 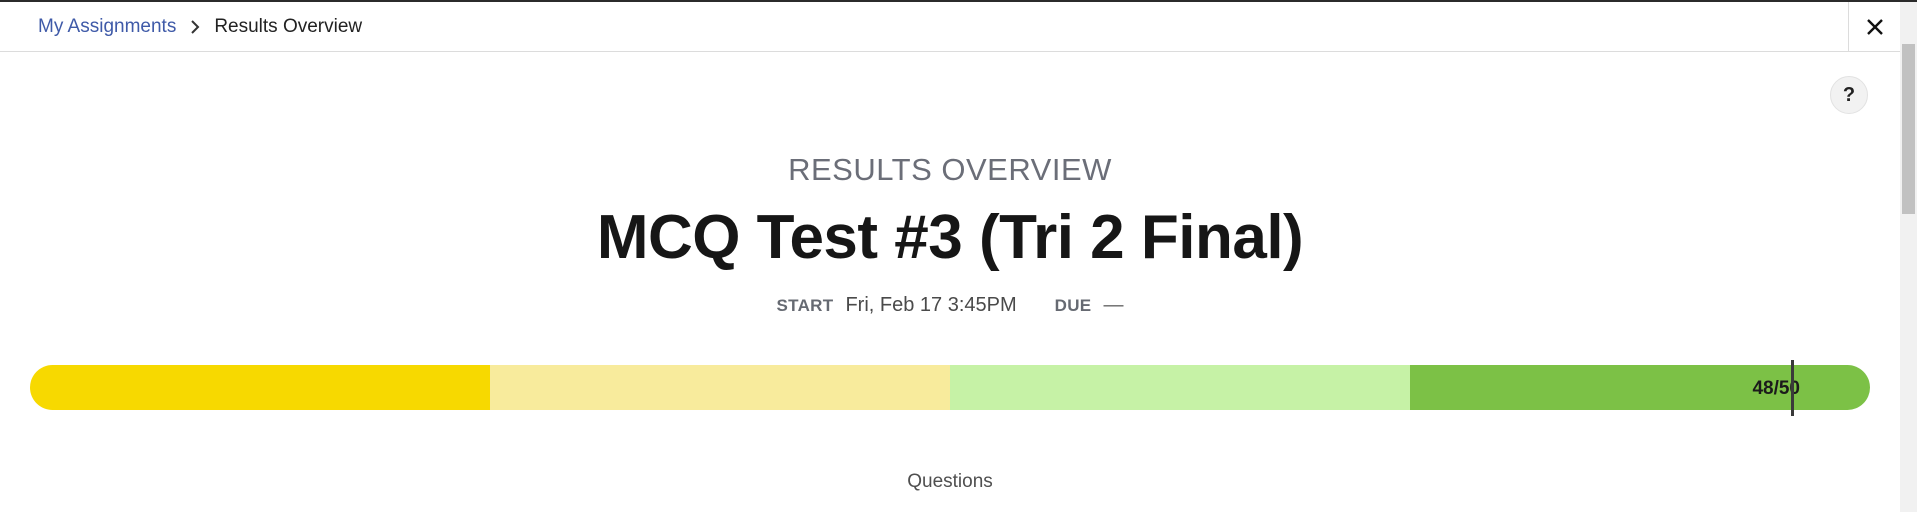 What do you see at coordinates (931, 305) in the screenshot?
I see `start-value: Fri, Feb 17 3:45PM` at bounding box center [931, 305].